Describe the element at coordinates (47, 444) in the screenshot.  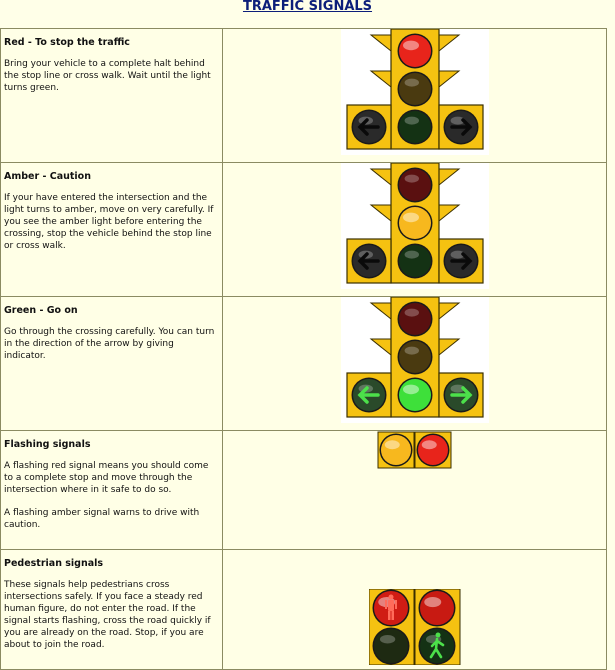
I see `row-title: Flashing signals` at that location.